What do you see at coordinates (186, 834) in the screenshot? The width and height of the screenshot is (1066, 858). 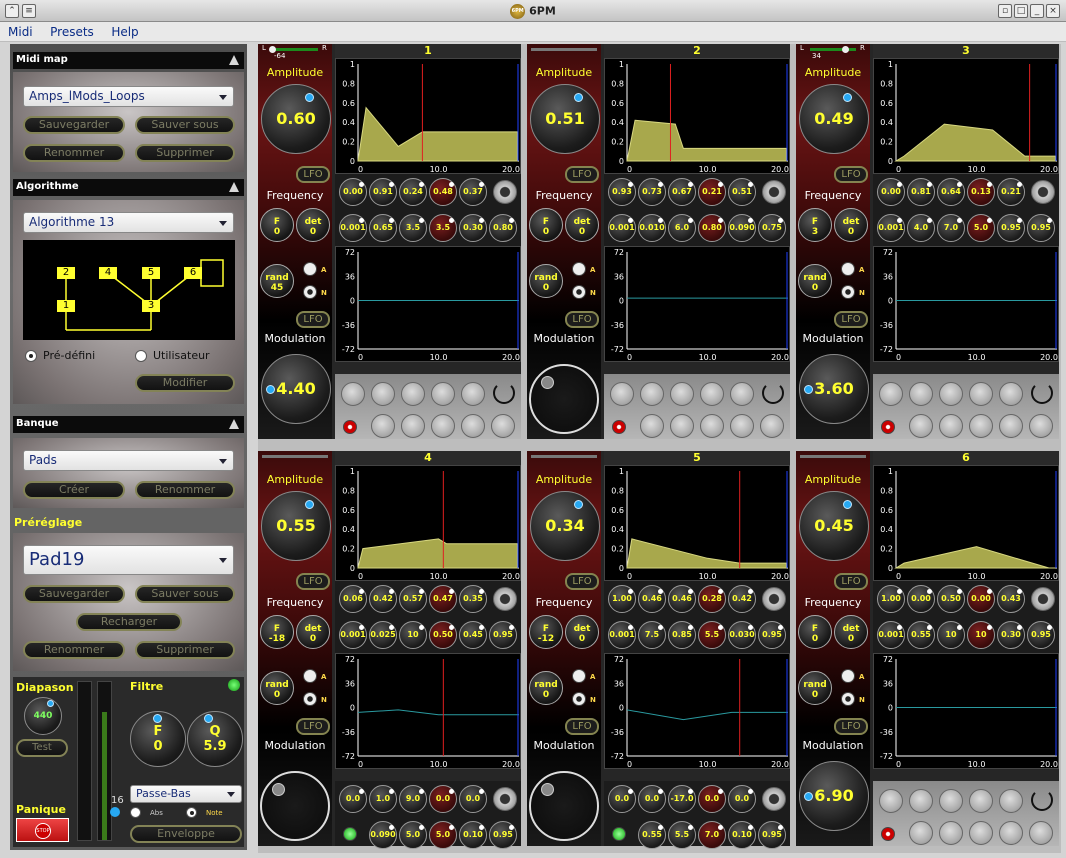 I see `envelope-button: Enveloppe` at bounding box center [186, 834].